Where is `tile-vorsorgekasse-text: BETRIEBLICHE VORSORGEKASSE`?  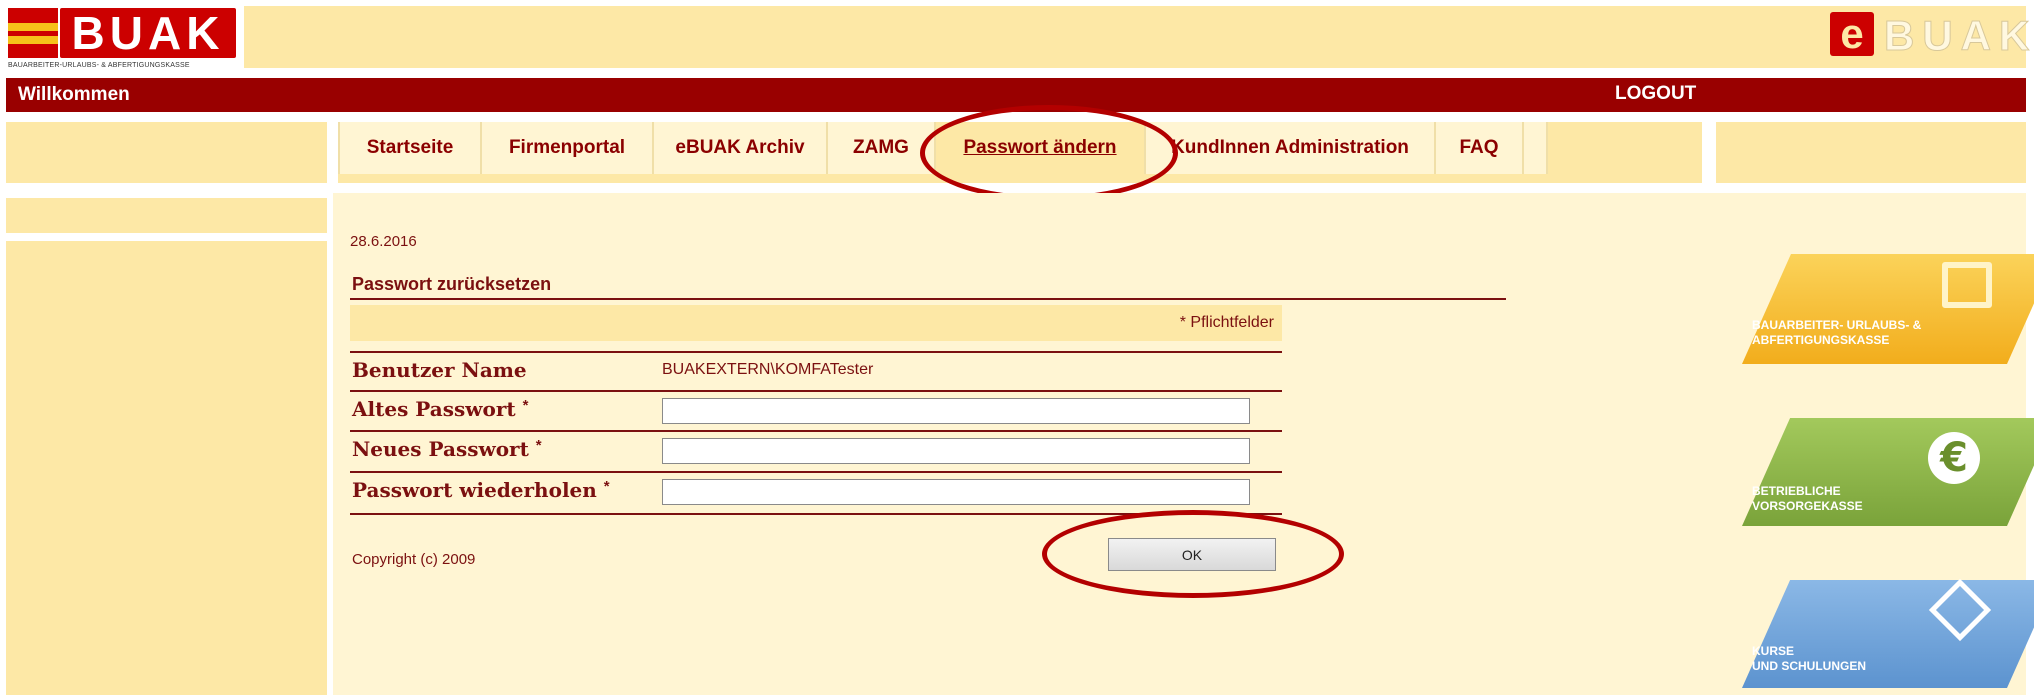 tile-vorsorgekasse-text: BETRIEBLICHE VORSORGEKASSE is located at coordinates (1807, 499).